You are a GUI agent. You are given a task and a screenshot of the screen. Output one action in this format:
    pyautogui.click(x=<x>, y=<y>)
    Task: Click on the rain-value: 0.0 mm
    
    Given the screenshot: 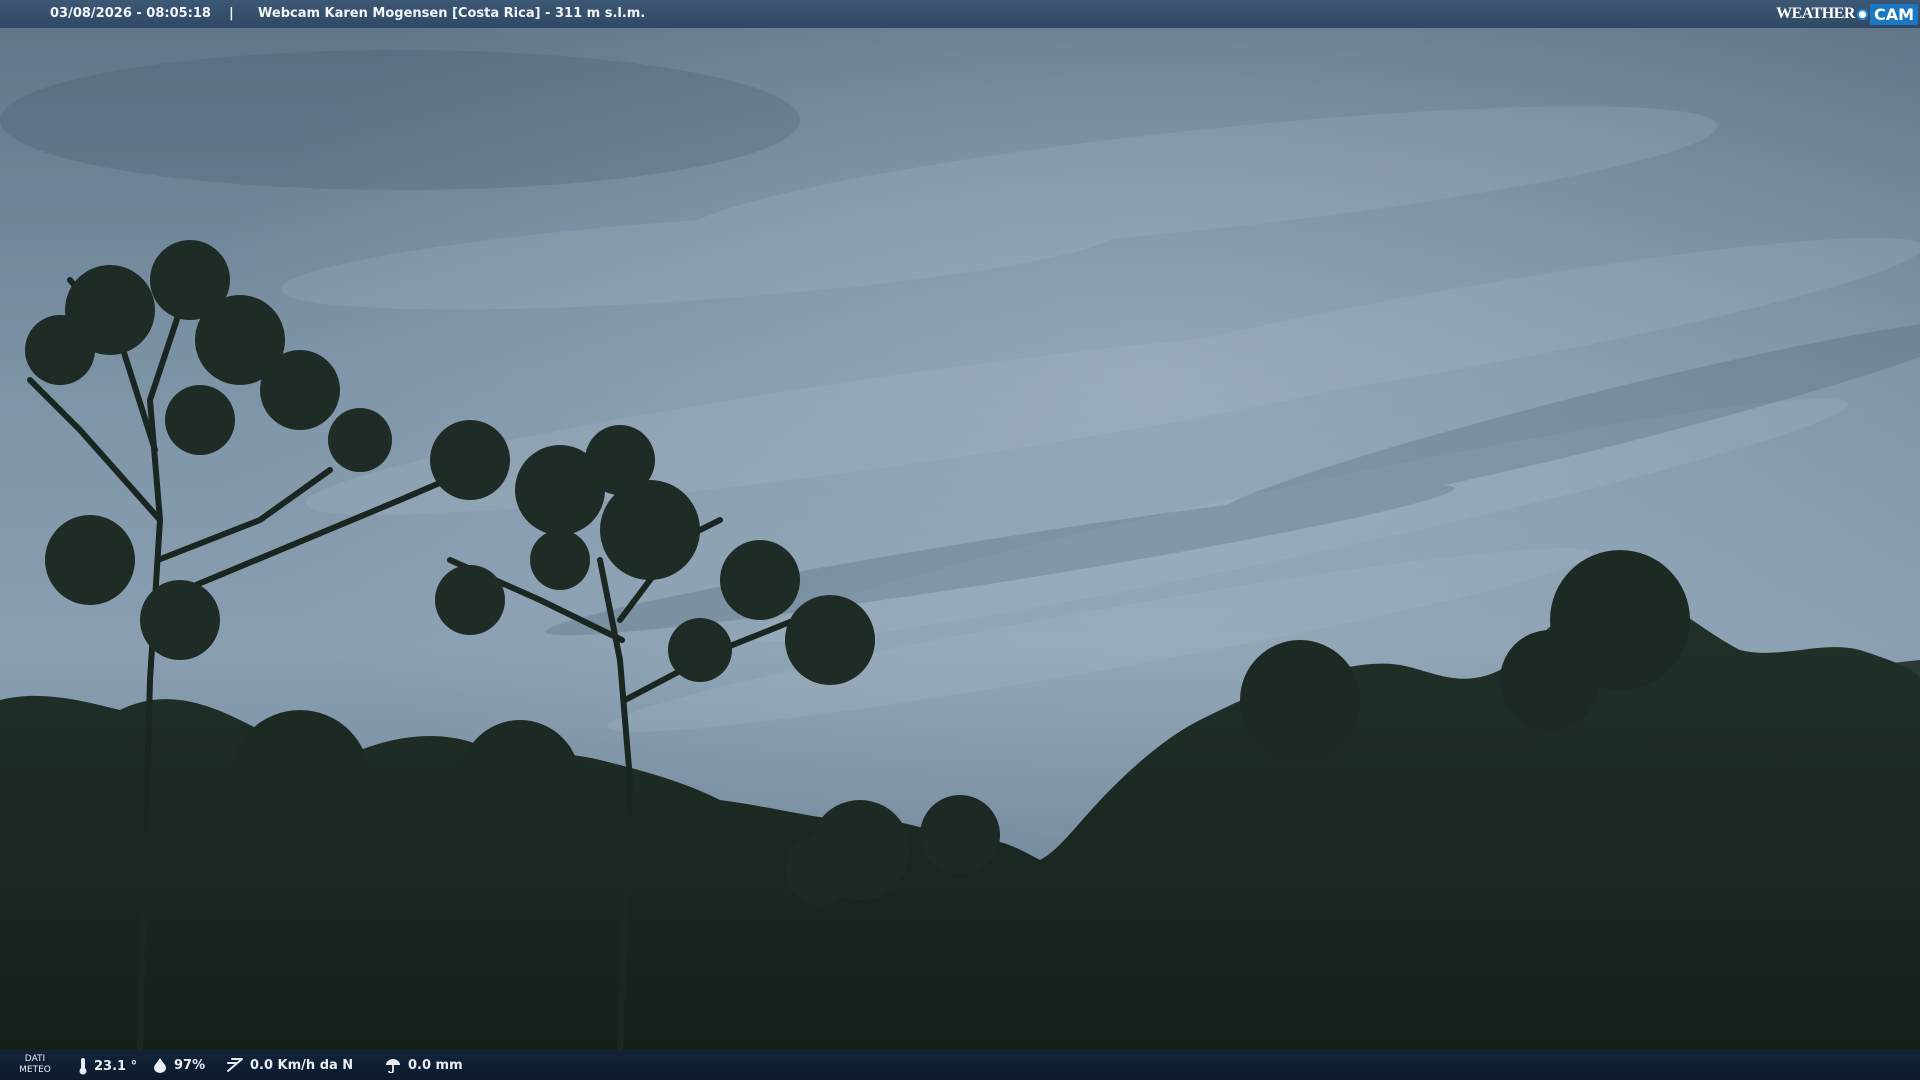 What is the action you would take?
    pyautogui.click(x=435, y=1065)
    